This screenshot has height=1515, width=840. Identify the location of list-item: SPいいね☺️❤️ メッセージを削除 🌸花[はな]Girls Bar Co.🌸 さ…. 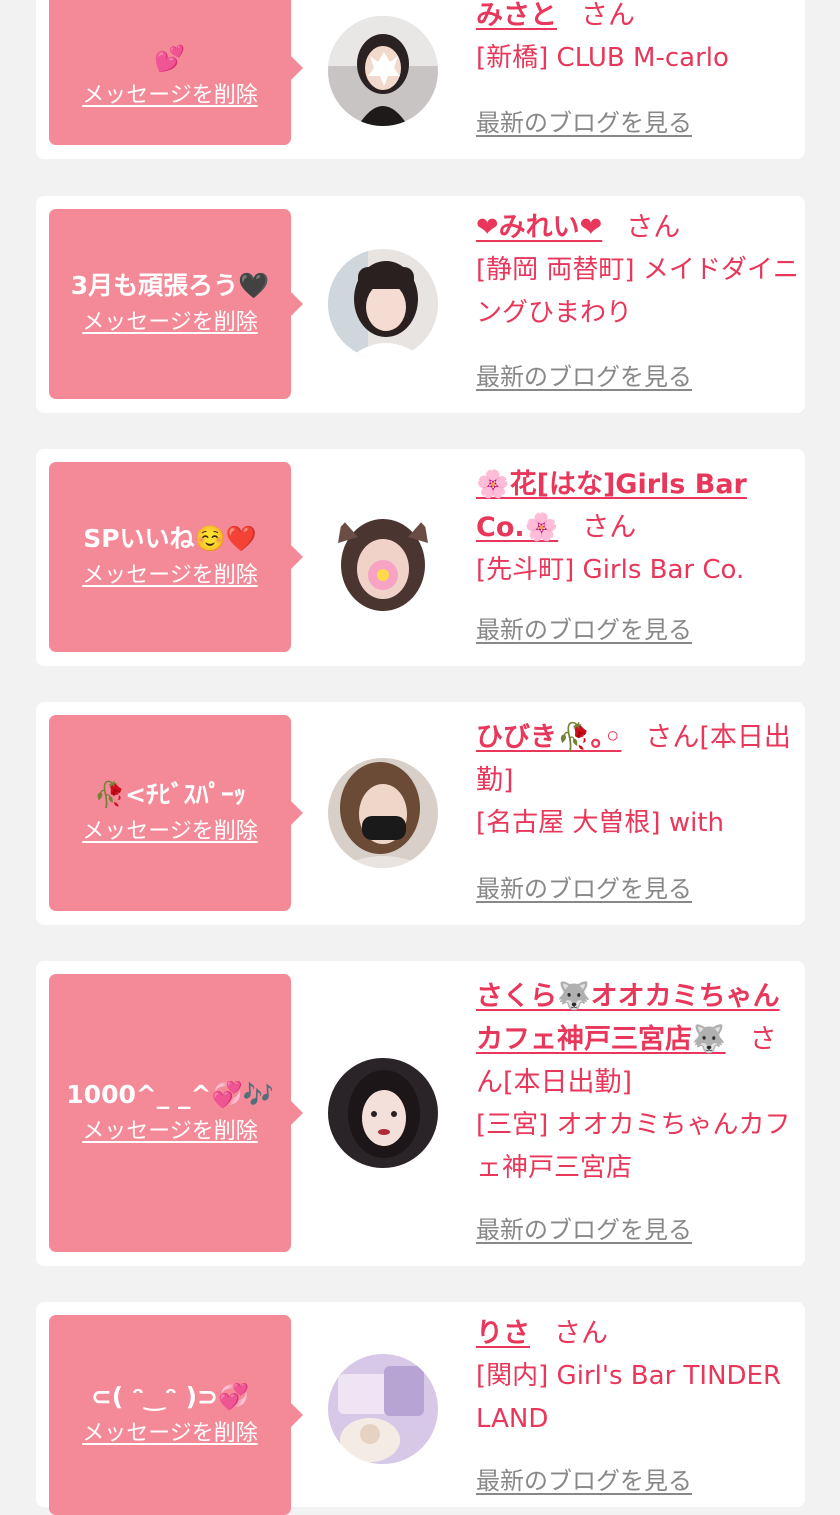
(420, 557).